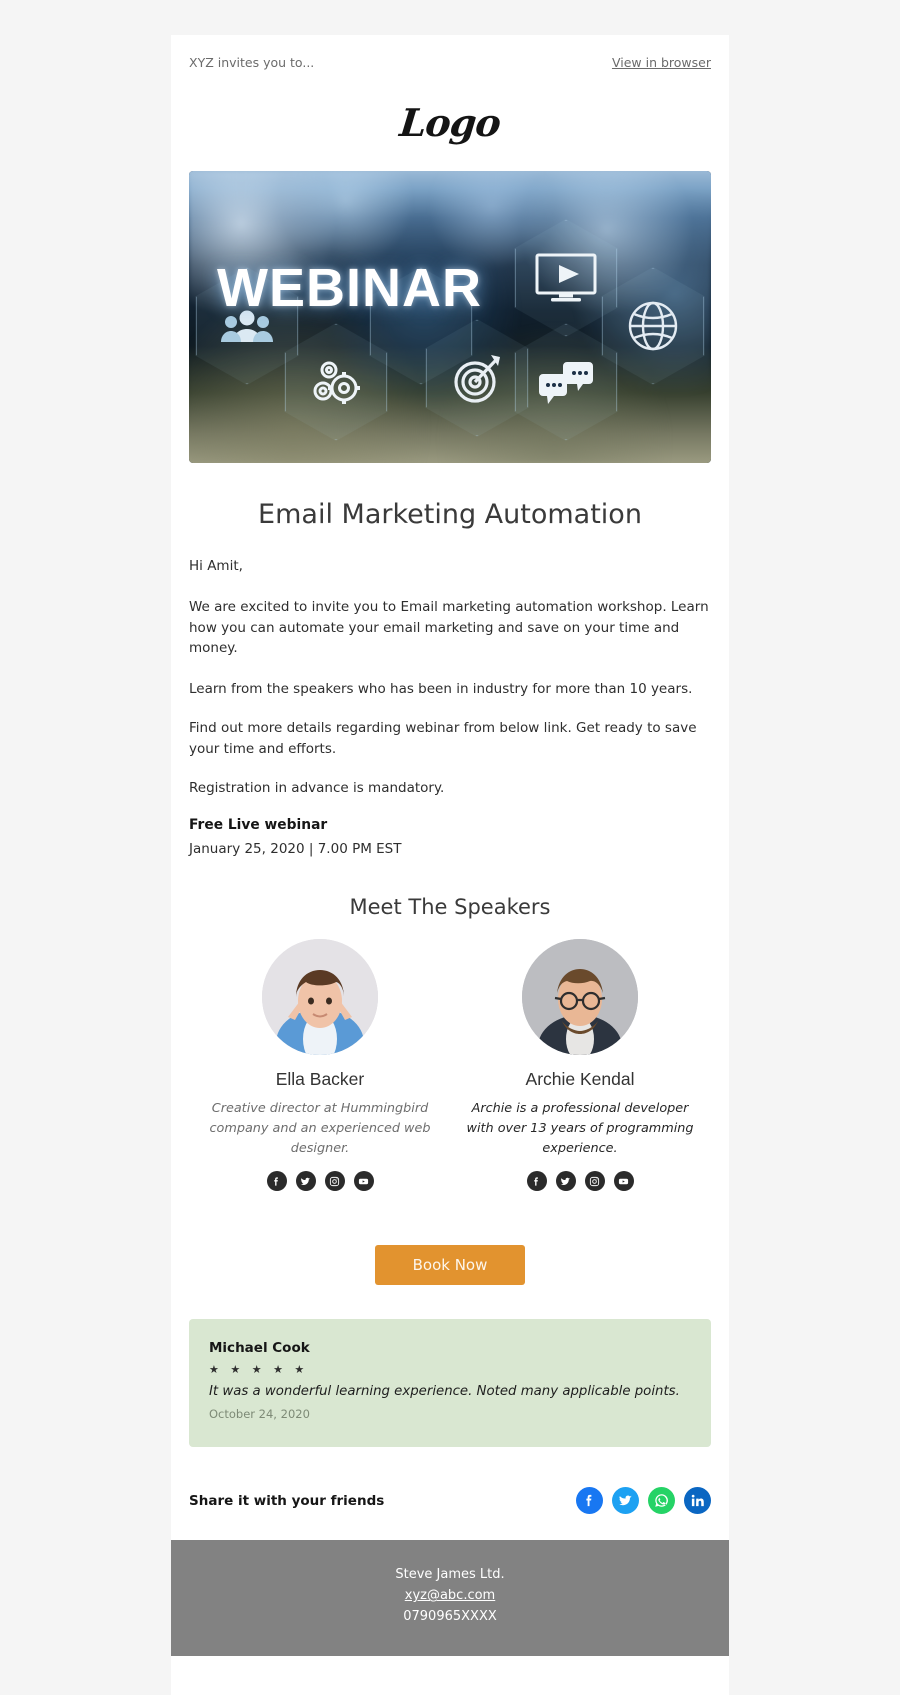  I want to click on share-label: Share it with your friends, so click(287, 1500).